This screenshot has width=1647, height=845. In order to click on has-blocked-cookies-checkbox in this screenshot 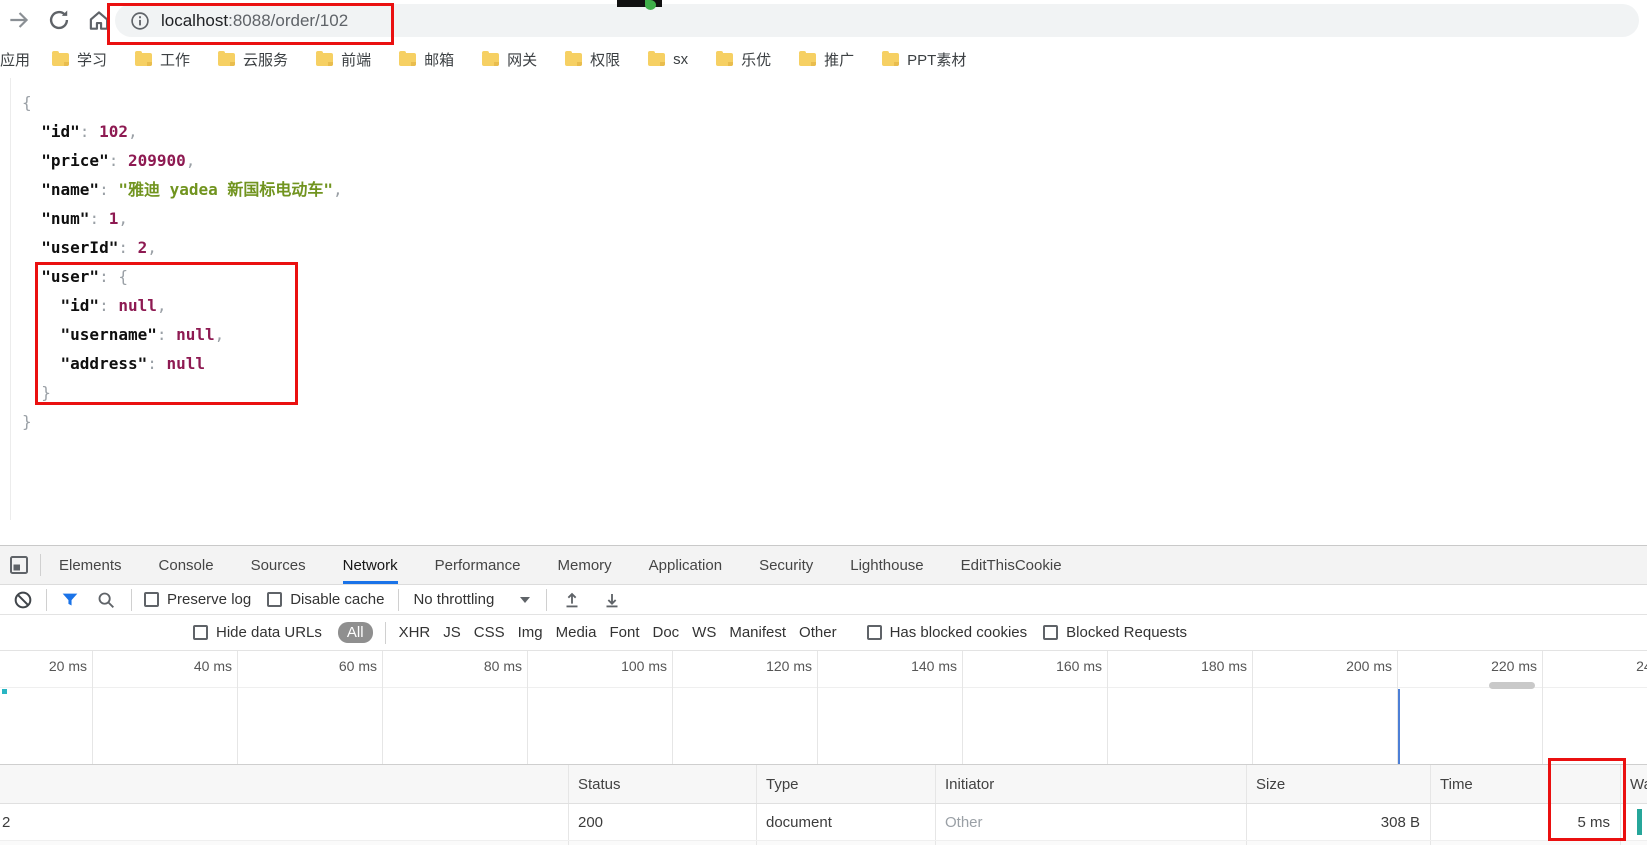, I will do `click(874, 632)`.